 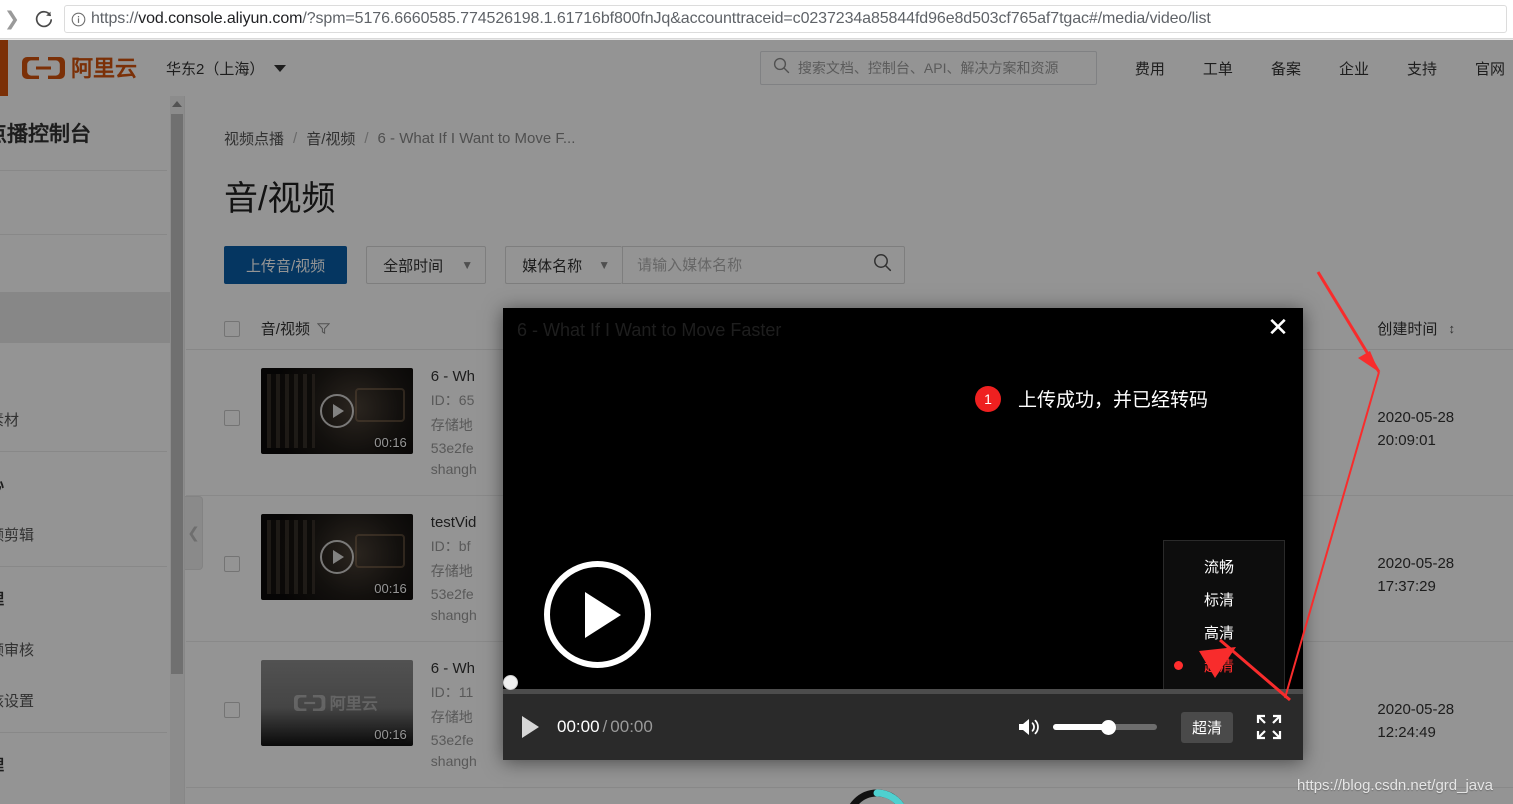 I want to click on header-link-official: 官网, so click(x=1490, y=68).